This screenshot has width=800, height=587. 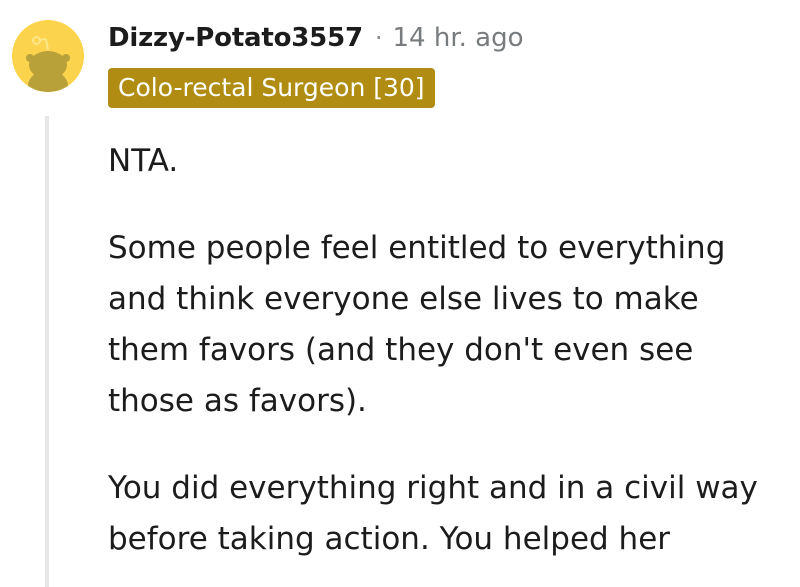 I want to click on snoo-avatar-icon, so click(x=48, y=64).